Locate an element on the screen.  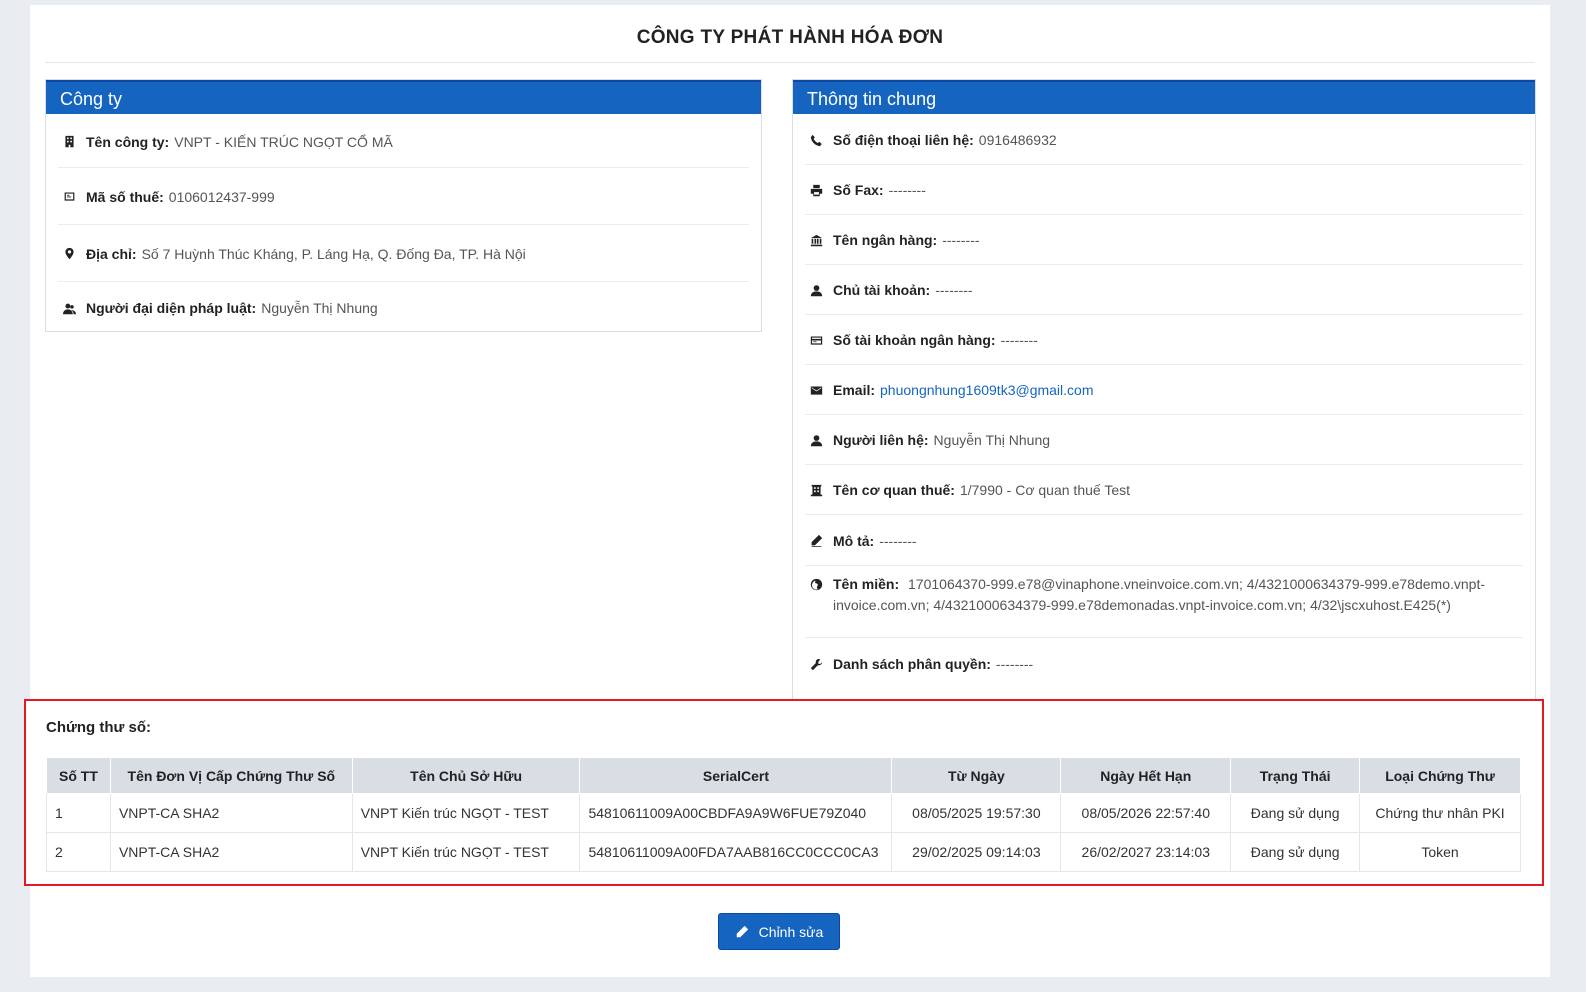
bank-name-value: -------- is located at coordinates (961, 240).